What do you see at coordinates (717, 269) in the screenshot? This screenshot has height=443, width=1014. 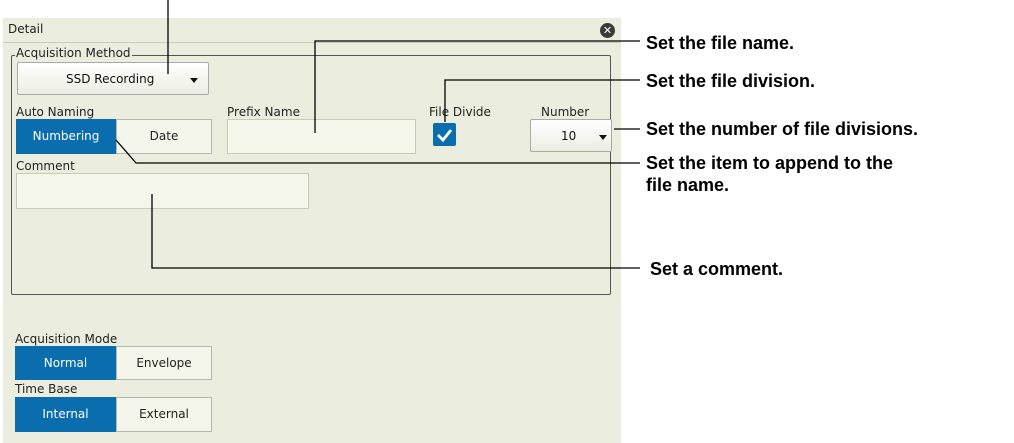 I see `annotation-comment: Set a comment.` at bounding box center [717, 269].